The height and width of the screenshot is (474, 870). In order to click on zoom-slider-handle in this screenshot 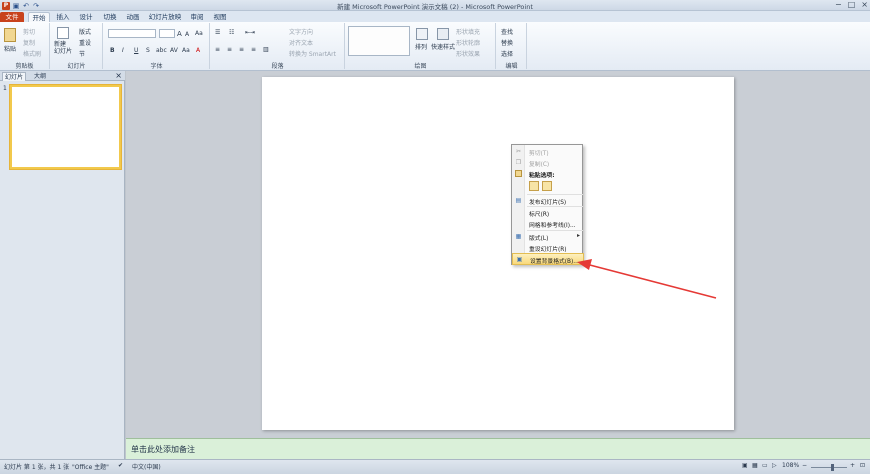, I will do `click(832, 467)`.